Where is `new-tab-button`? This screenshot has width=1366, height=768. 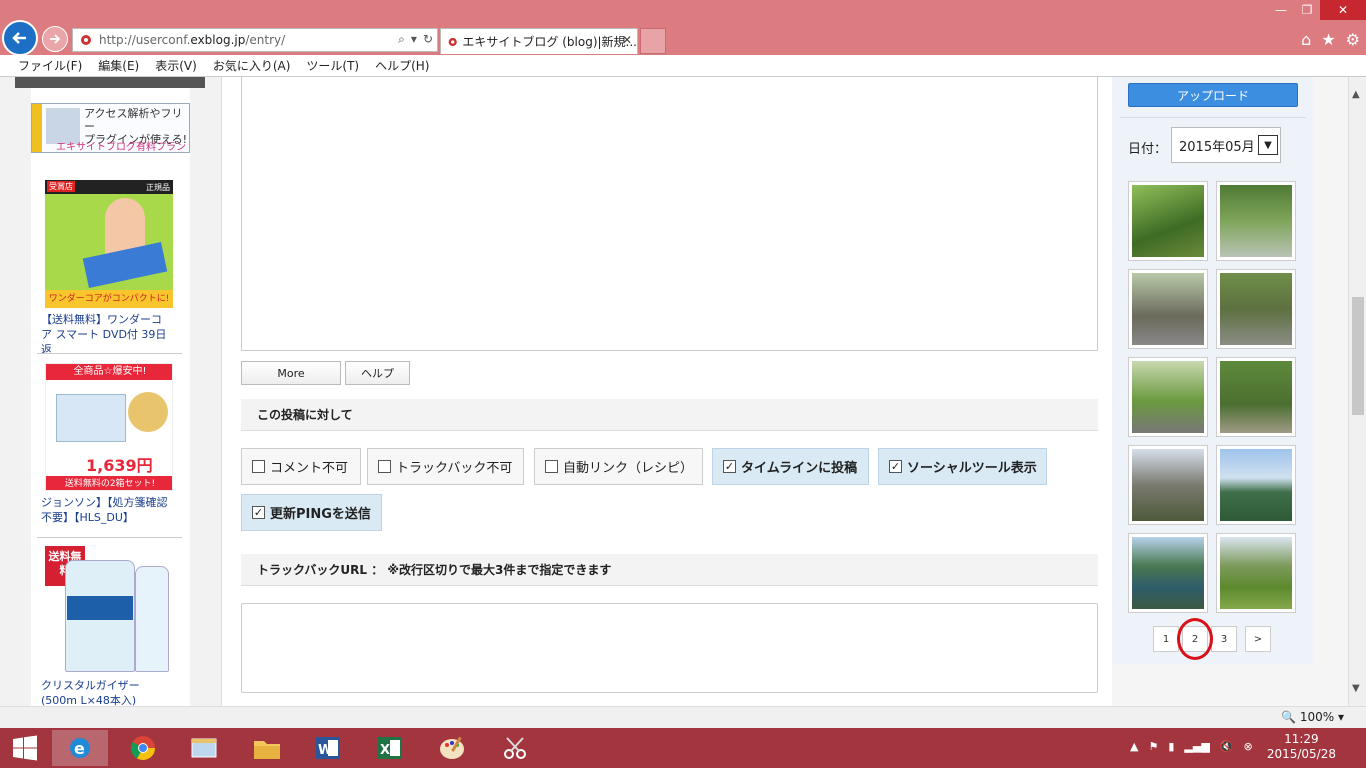
new-tab-button is located at coordinates (653, 41).